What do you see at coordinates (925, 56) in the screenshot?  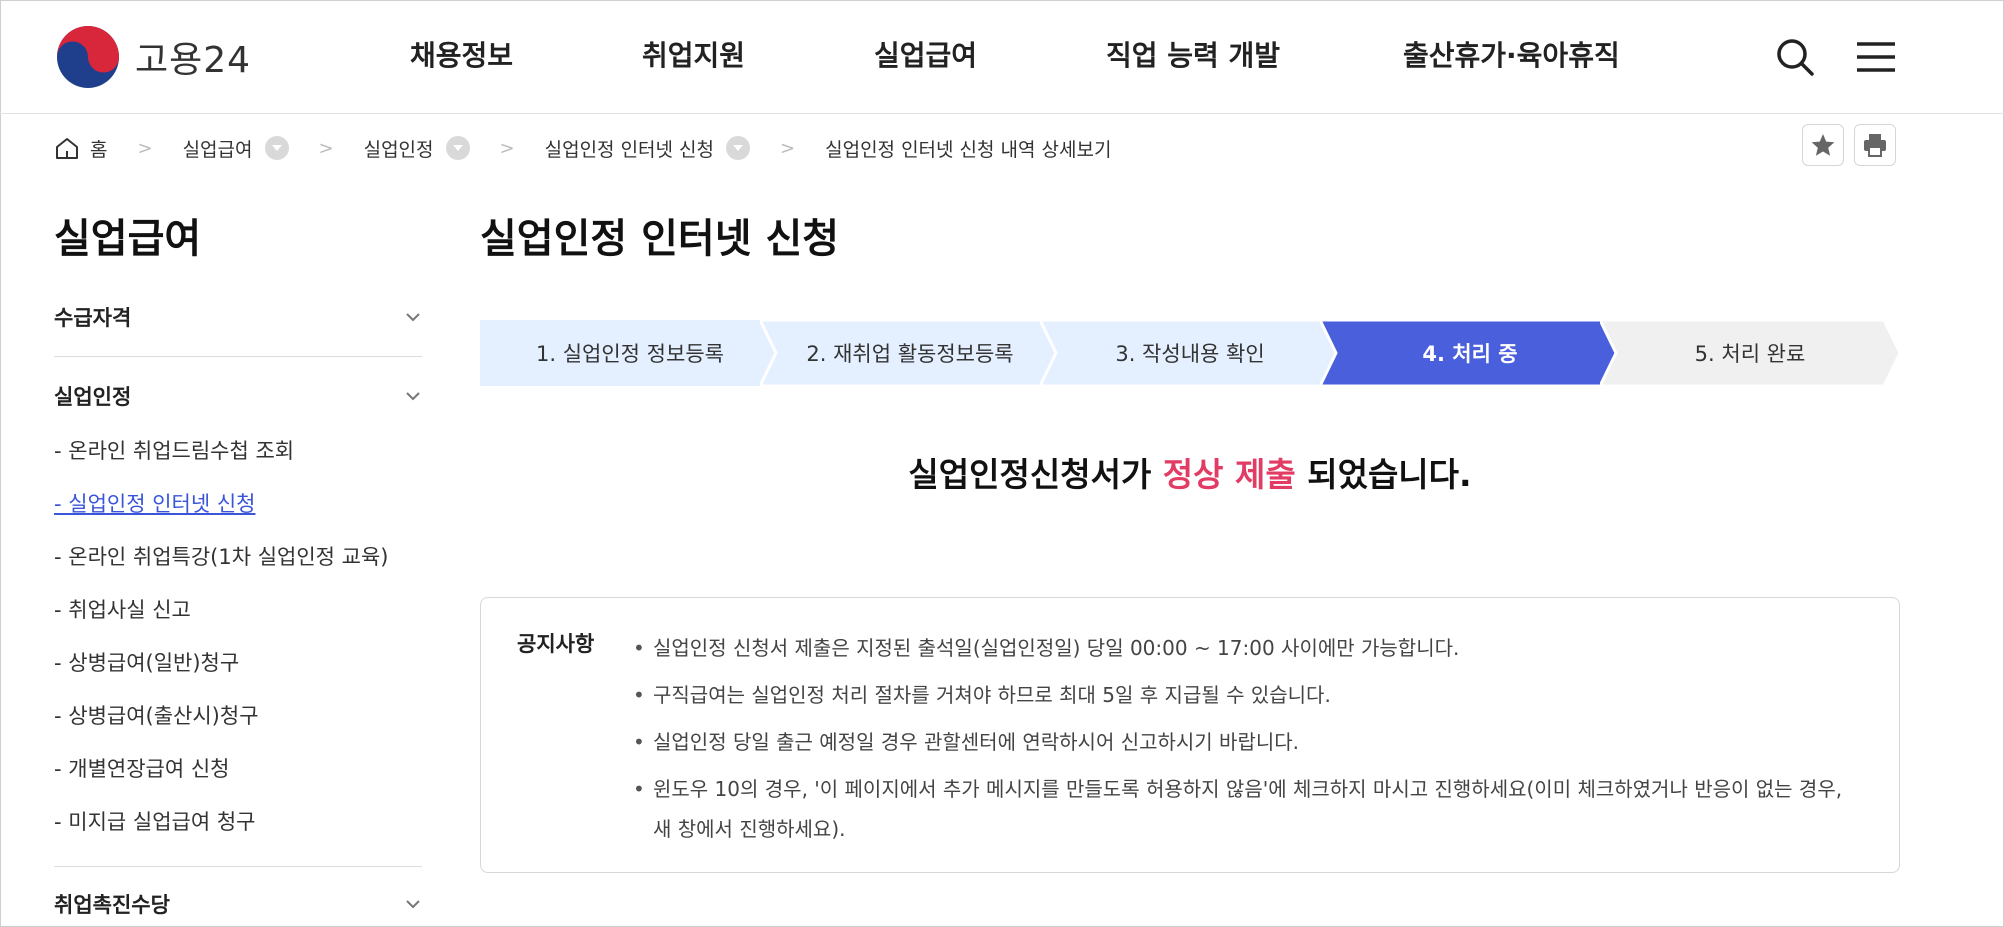 I see `nav-item-unemployment-benefits: 실업급여` at bounding box center [925, 56].